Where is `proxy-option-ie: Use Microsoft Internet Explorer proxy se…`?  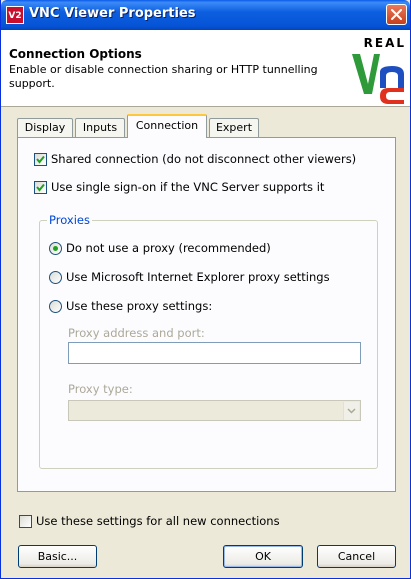
proxy-option-ie: Use Microsoft Internet Explorer proxy se… is located at coordinates (189, 277).